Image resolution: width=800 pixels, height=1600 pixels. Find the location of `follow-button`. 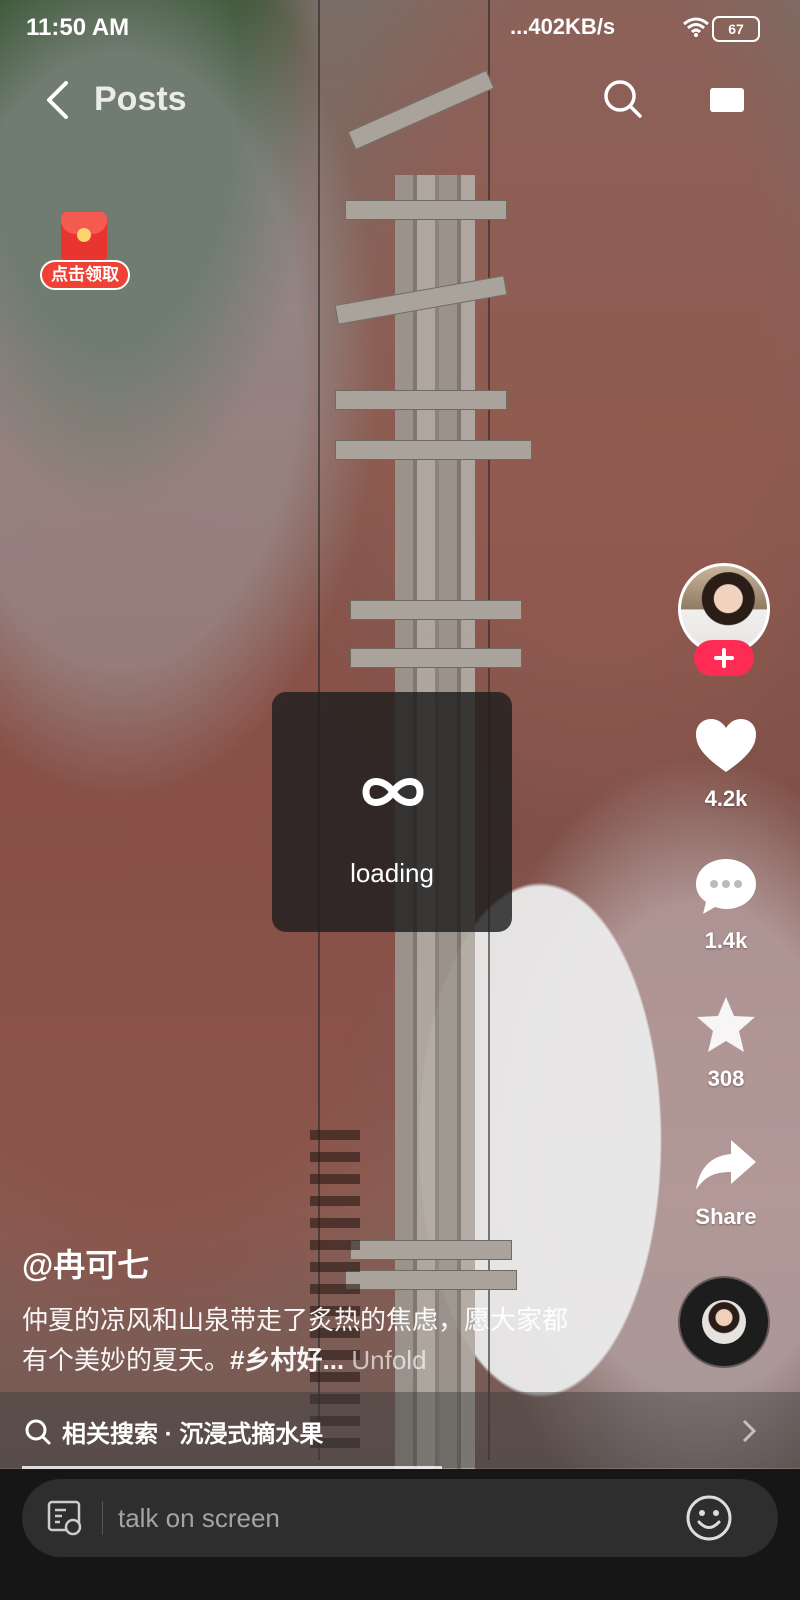

follow-button is located at coordinates (724, 658).